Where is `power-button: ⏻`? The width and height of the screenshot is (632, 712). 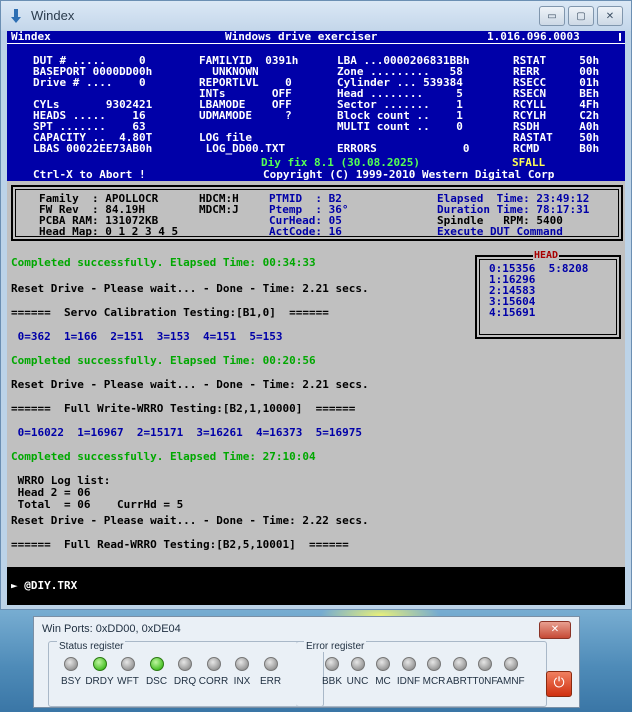
power-button: ⏻ is located at coordinates (559, 684).